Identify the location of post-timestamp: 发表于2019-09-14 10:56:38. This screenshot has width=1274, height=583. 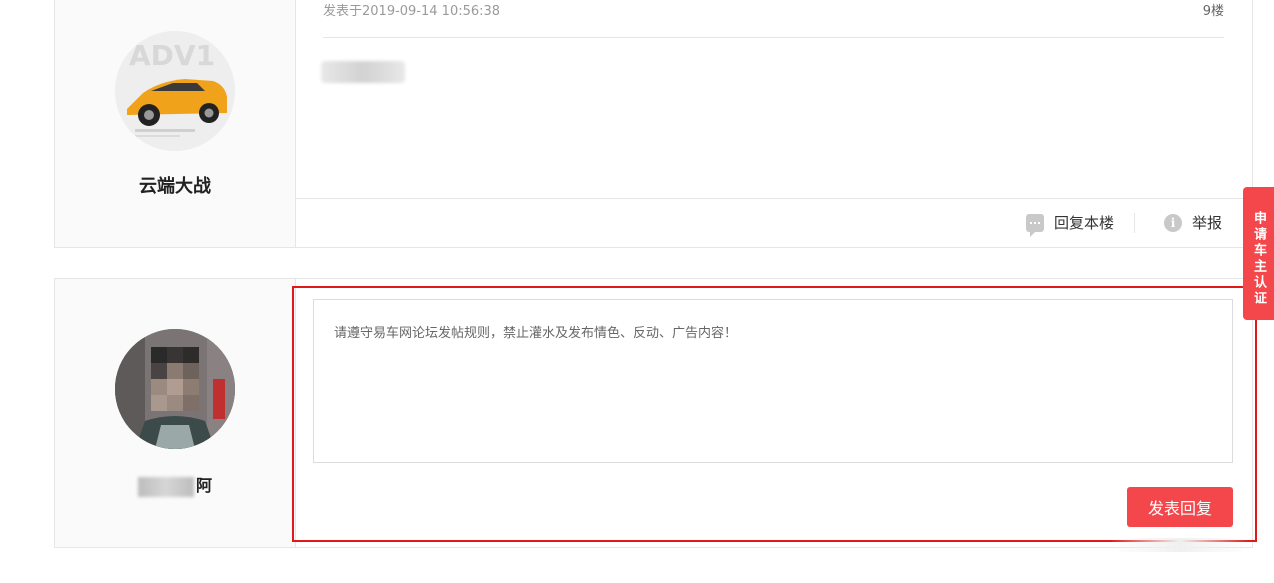
(412, 11).